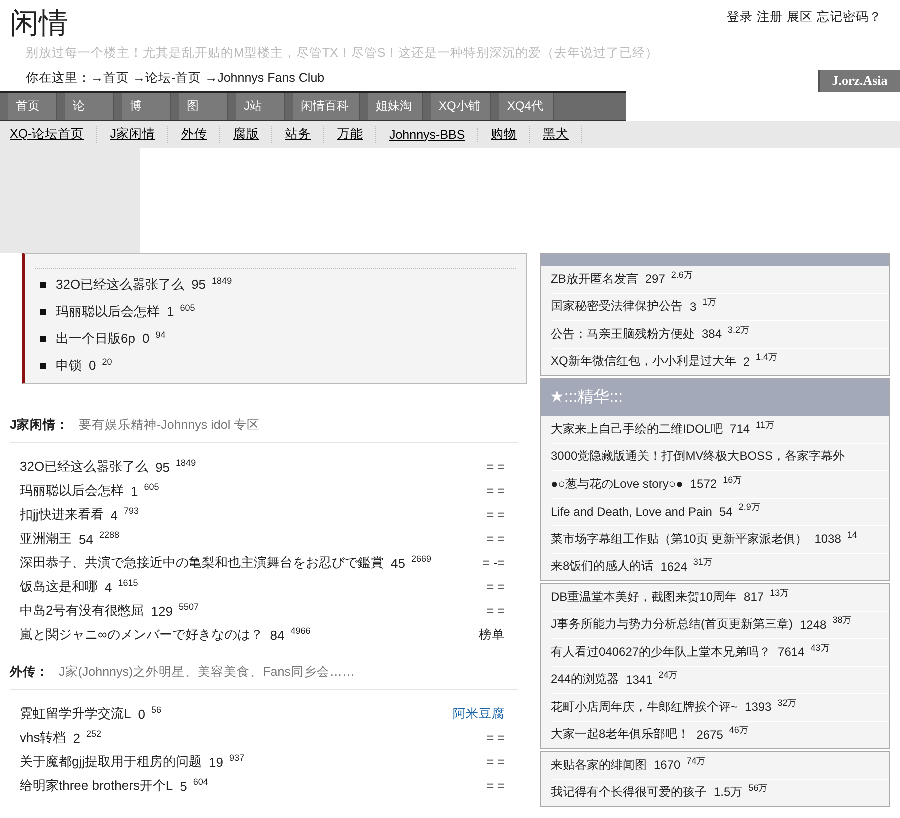 The height and width of the screenshot is (818, 900). What do you see at coordinates (780, 593) in the screenshot?
I see `view-count: 13万` at bounding box center [780, 593].